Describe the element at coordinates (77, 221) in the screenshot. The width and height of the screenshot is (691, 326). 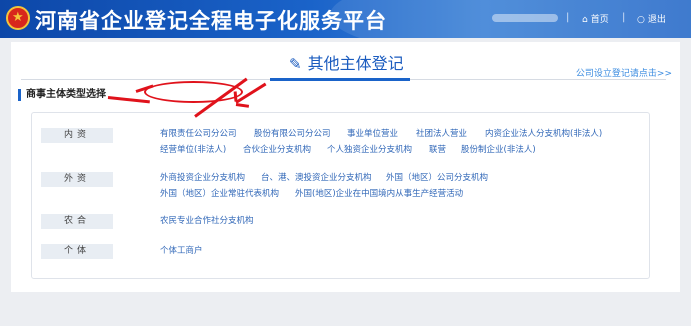
I see `category-agricultural-coop: 农合` at that location.